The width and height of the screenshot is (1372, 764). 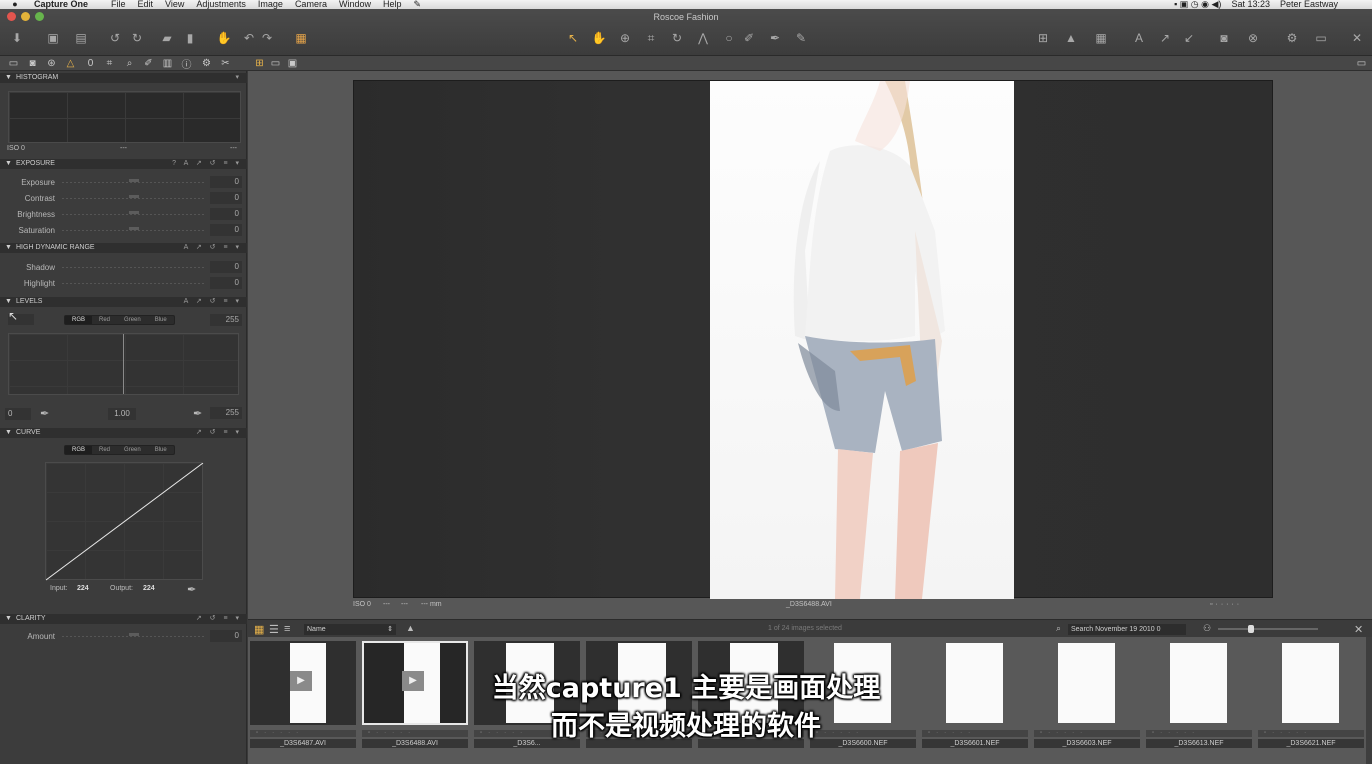 I want to click on app-menu: Capture One, so click(x=69, y=4).